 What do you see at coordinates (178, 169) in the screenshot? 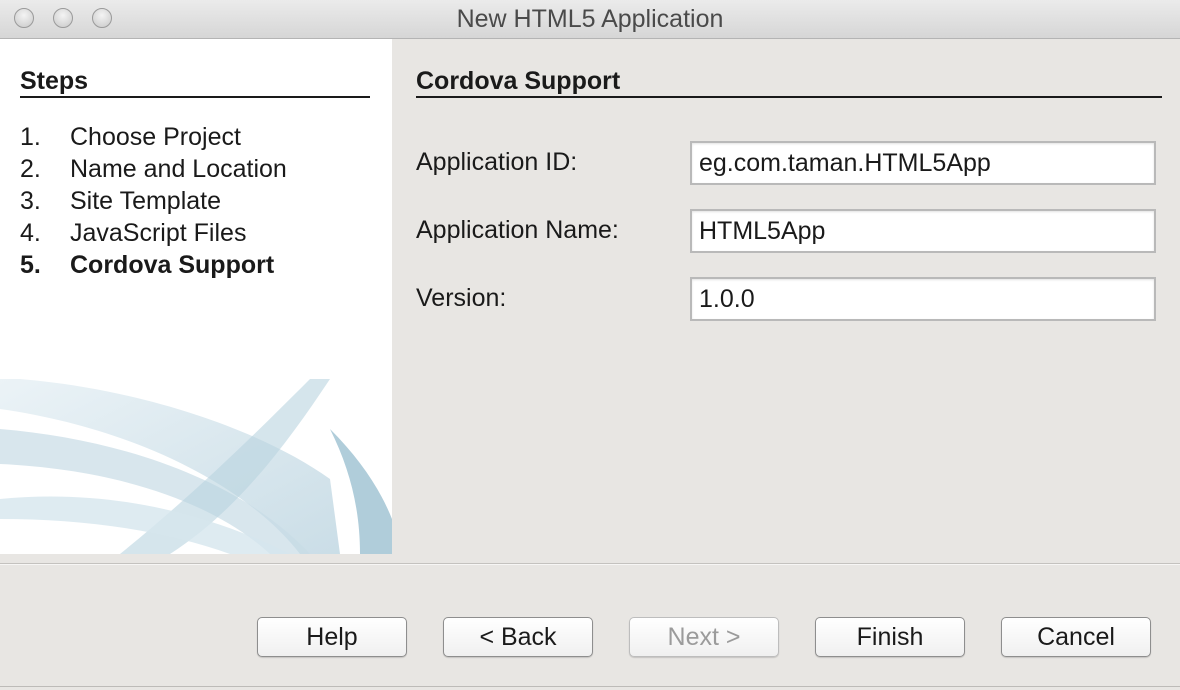
I see `step-label: Name and Location` at bounding box center [178, 169].